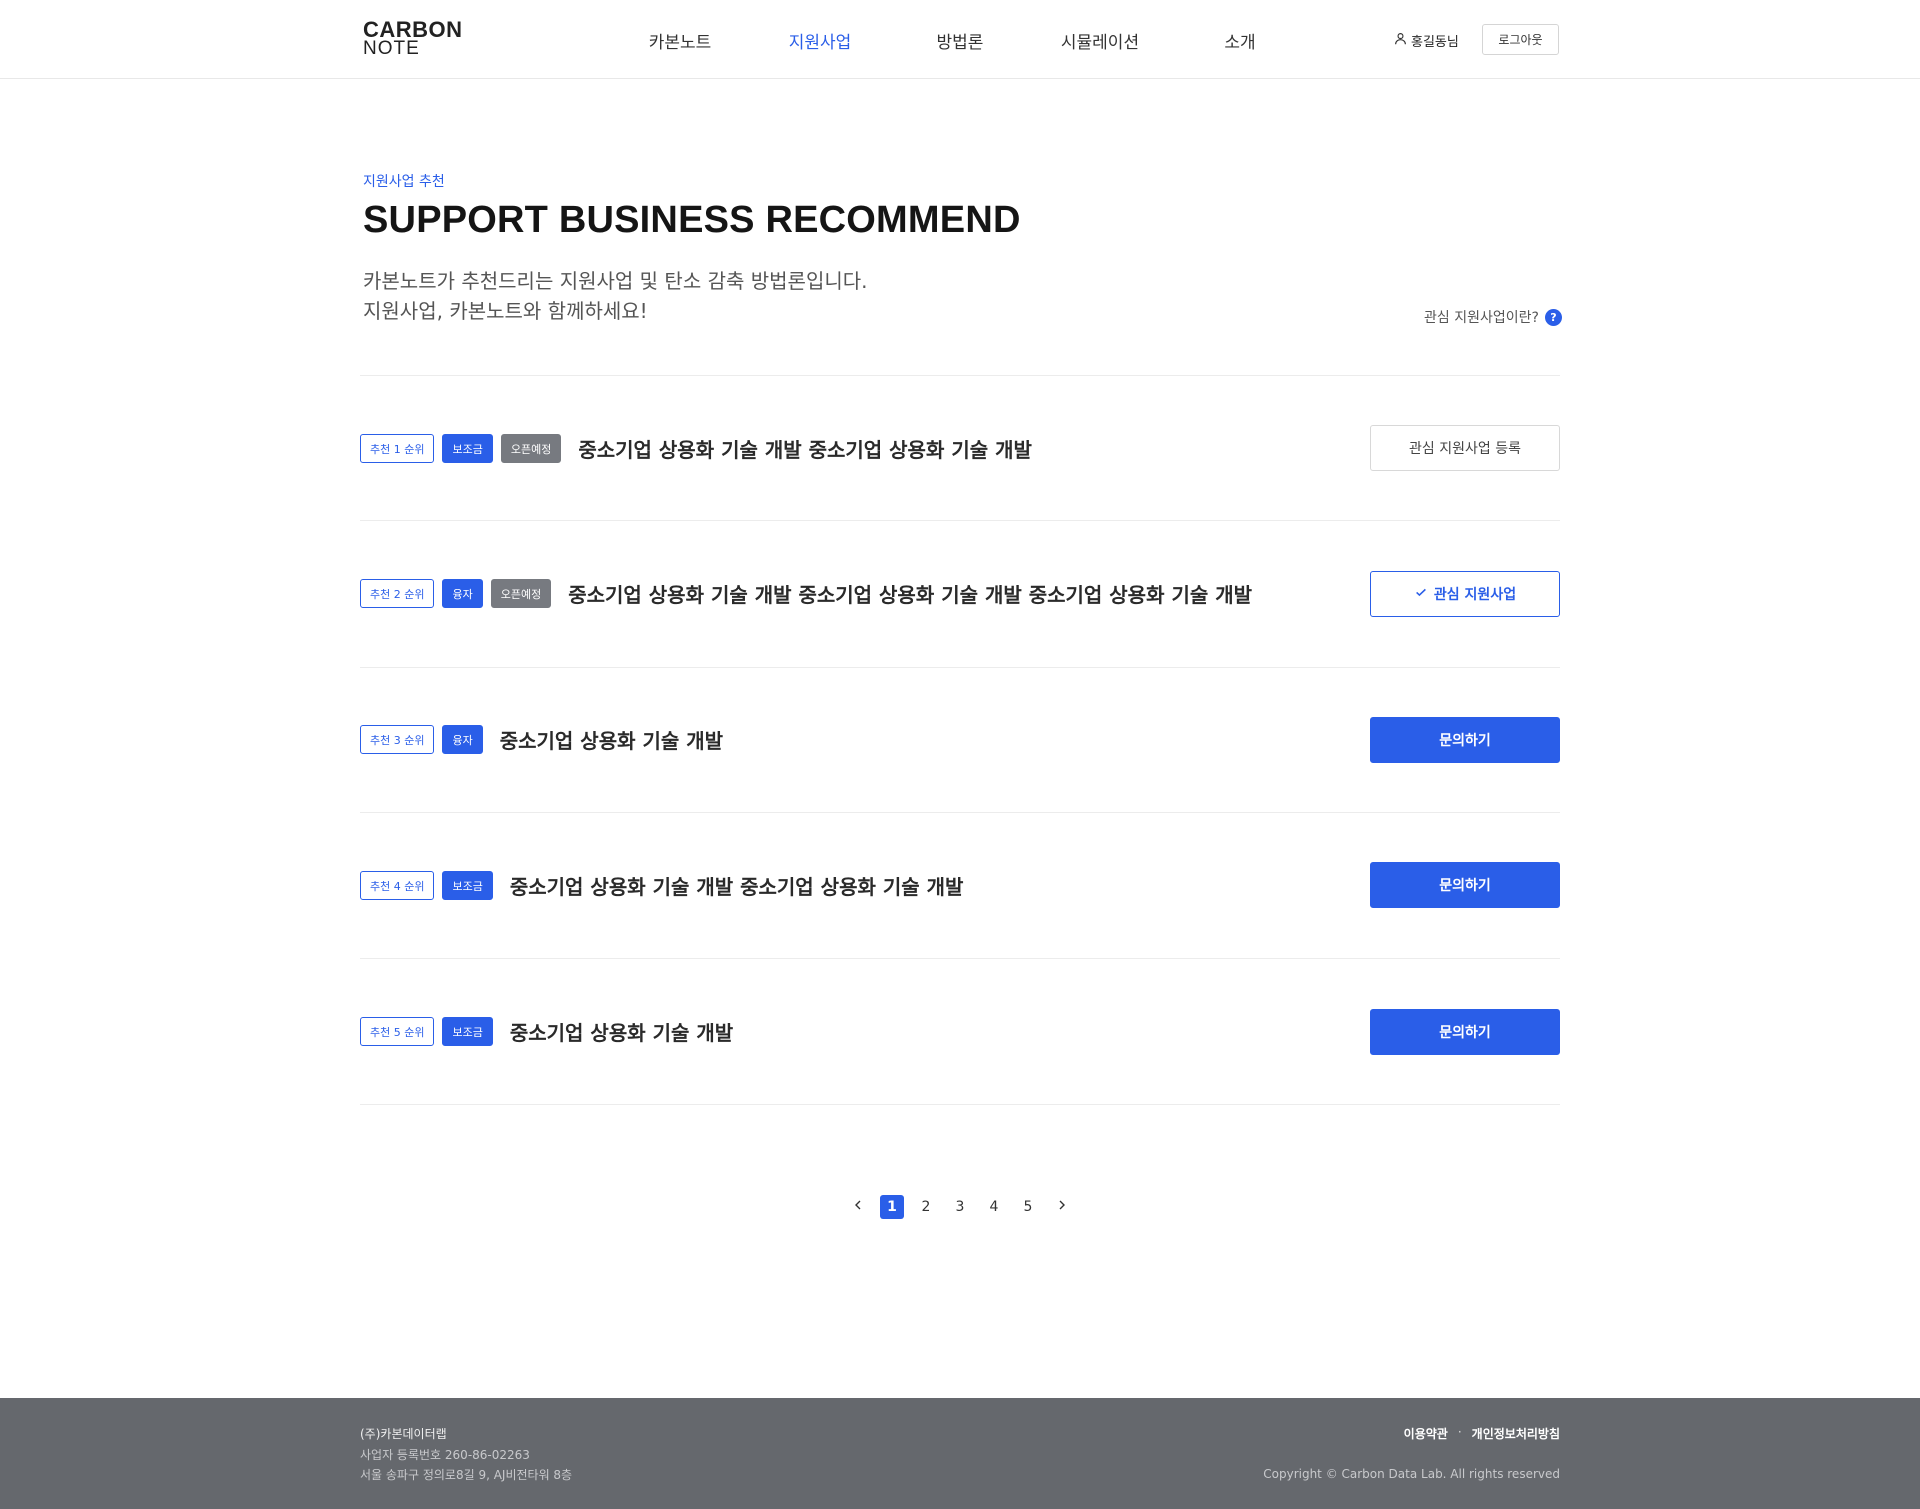  I want to click on footer-address: 서울 송파구 정의로8길 9, AJ비전타워 8층, so click(466, 1475).